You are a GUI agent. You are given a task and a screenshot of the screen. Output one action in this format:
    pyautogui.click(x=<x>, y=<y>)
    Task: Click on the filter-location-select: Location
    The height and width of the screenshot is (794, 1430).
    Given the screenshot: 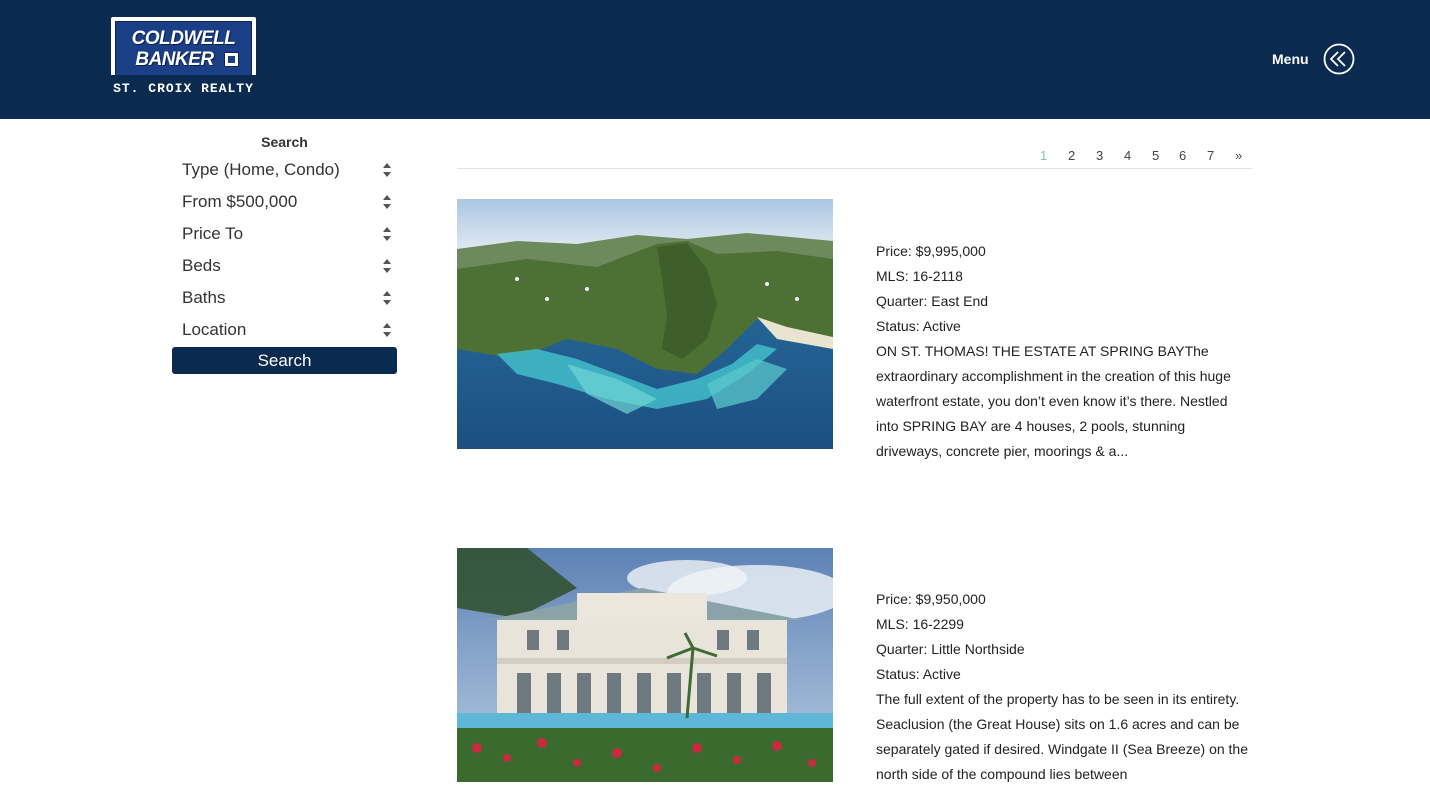 What is the action you would take?
    pyautogui.click(x=284, y=330)
    